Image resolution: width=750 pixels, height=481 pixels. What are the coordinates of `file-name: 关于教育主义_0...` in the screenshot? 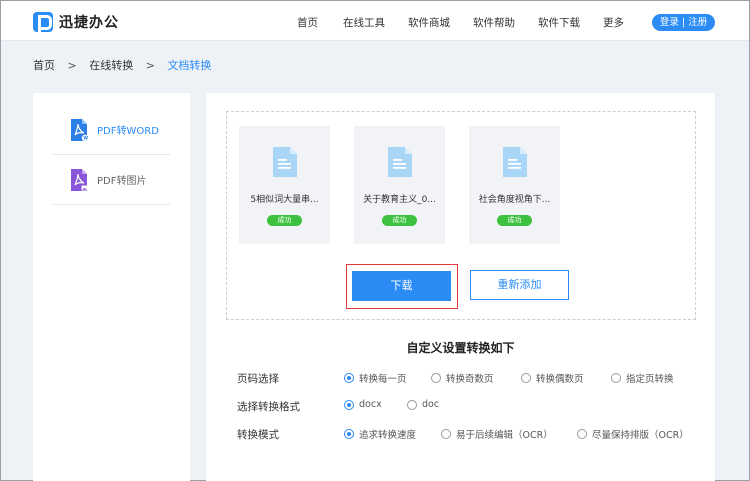 It's located at (399, 200).